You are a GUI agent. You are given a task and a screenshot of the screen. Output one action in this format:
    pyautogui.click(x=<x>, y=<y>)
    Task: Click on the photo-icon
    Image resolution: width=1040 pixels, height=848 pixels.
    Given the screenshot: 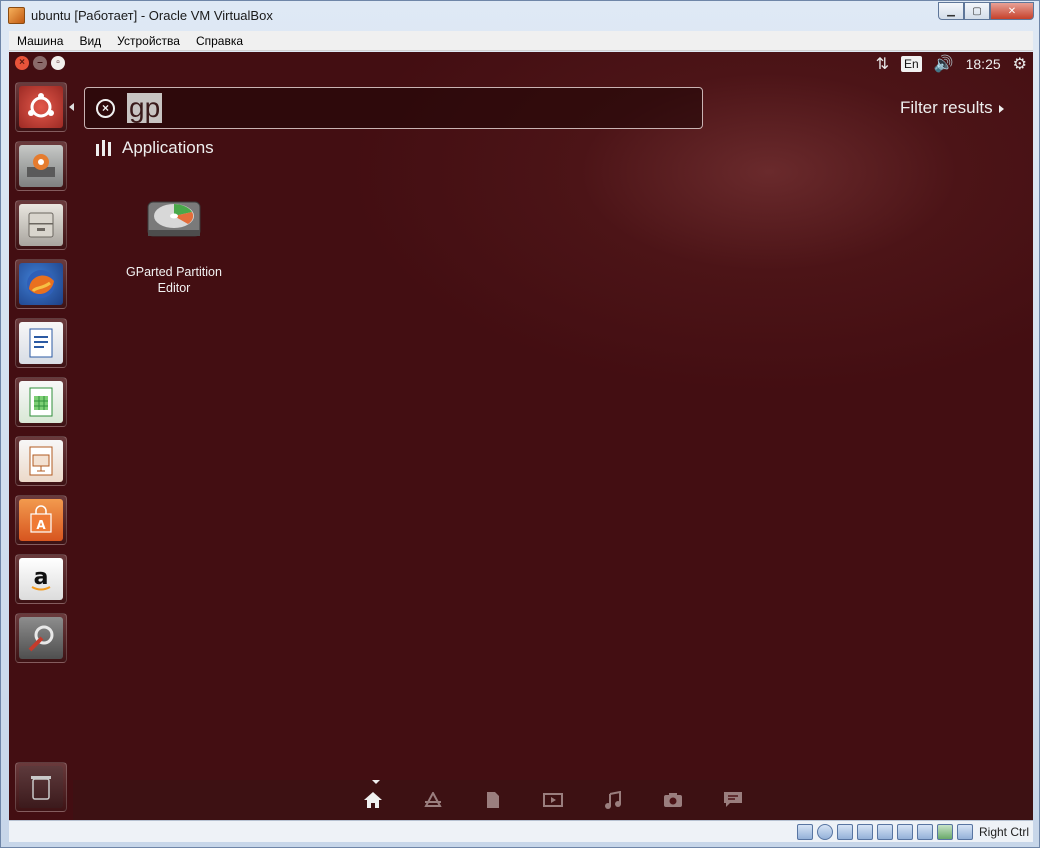 What is the action you would take?
    pyautogui.click(x=673, y=802)
    